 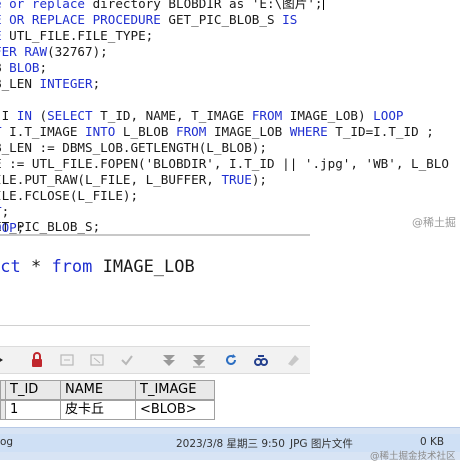 I want to click on code-line: B_LEN := DBMS_LOB.GETLENGTH(L_BLOB);, so click(x=133, y=147).